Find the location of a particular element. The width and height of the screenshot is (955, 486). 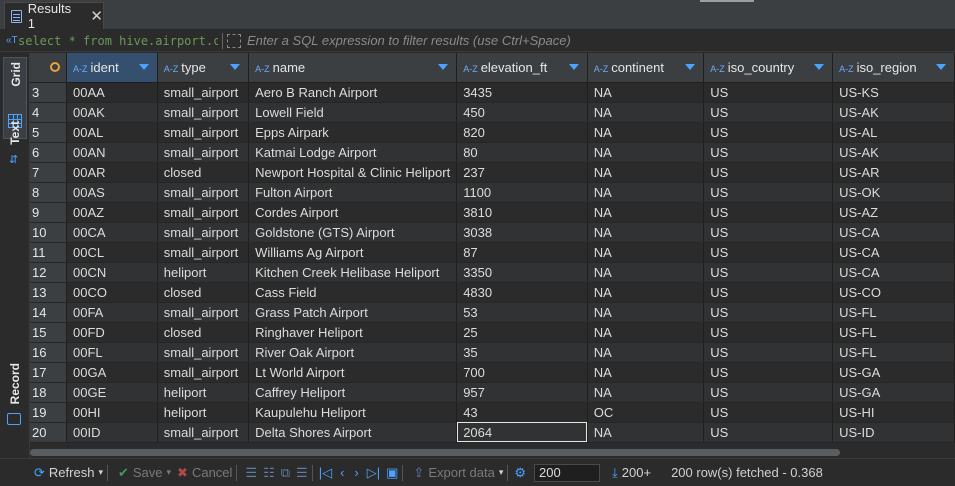

cell-iso-region: US-AR is located at coordinates (893, 172).